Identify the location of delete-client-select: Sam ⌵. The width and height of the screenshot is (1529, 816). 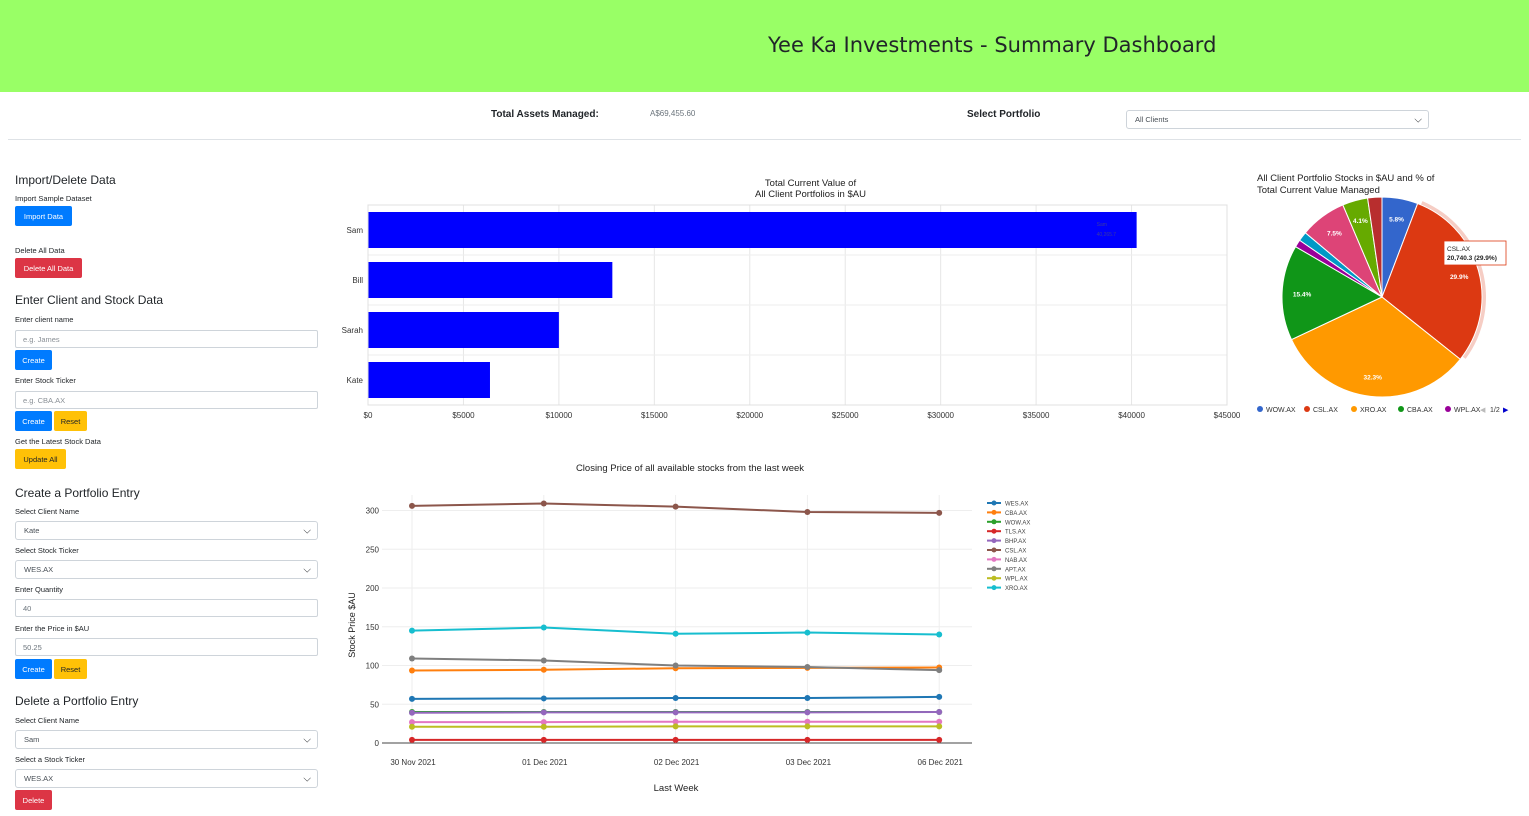
(166, 739).